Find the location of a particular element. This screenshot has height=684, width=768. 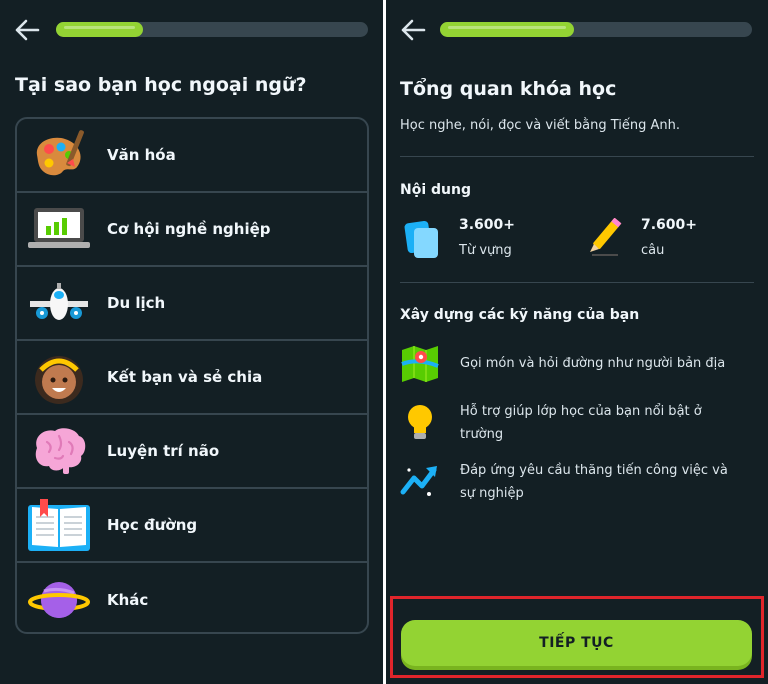

option-label: Luyện trí não is located at coordinates (163, 451).